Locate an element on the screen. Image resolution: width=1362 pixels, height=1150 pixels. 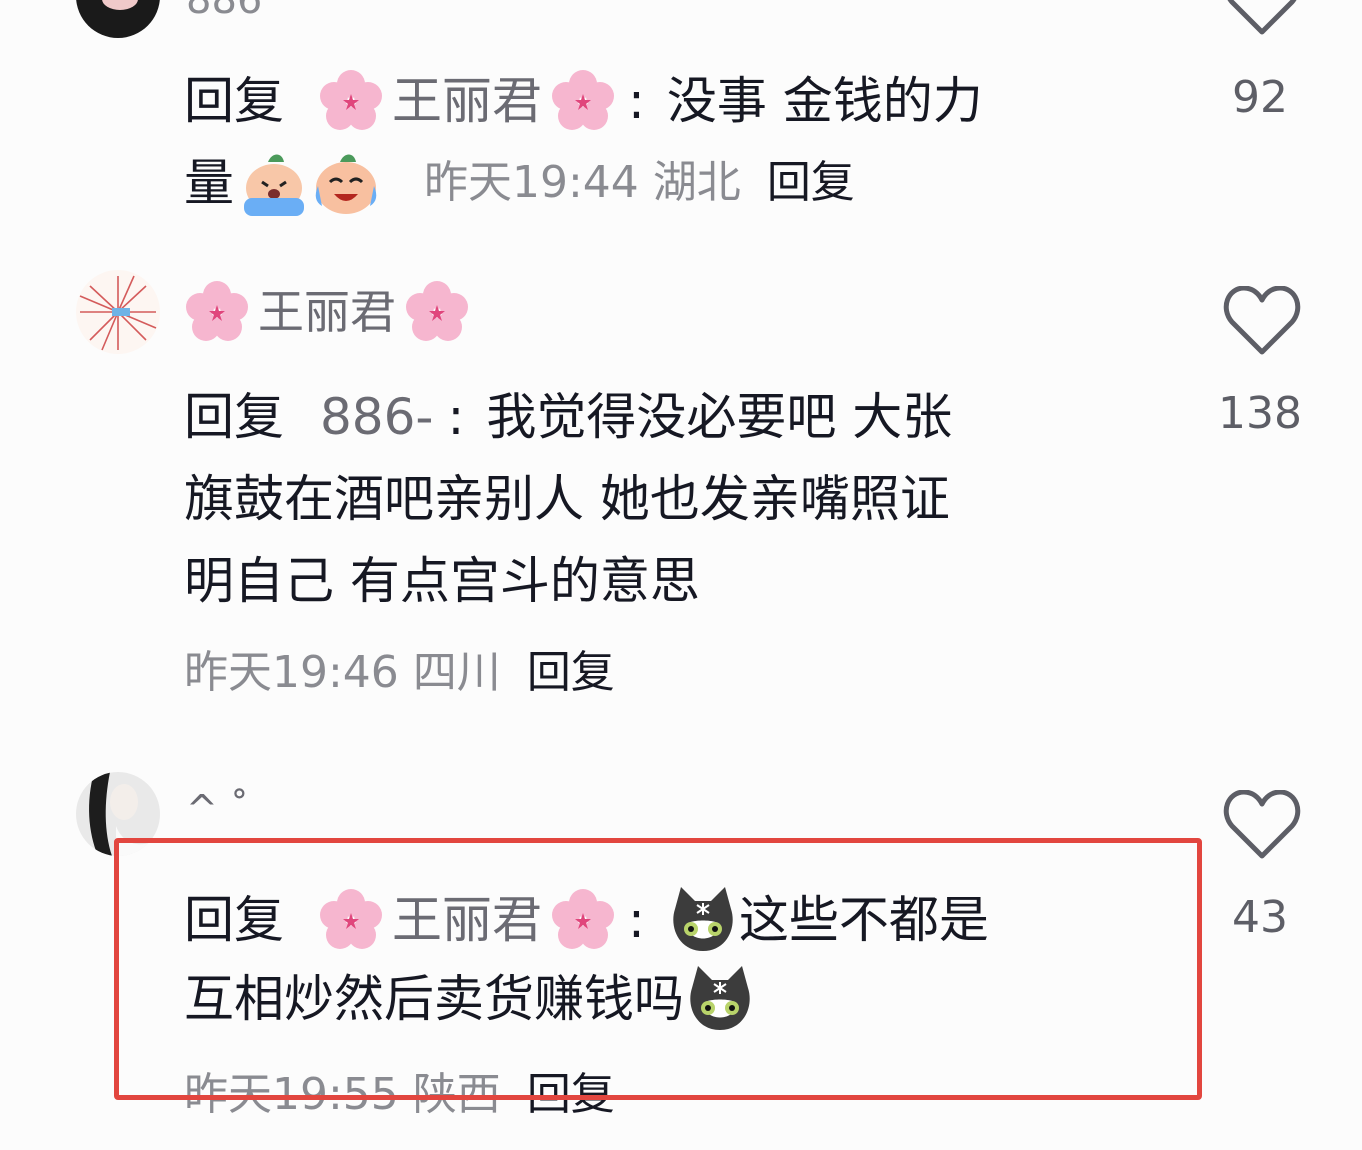
laughing-crying-icon is located at coordinates (346, 184).